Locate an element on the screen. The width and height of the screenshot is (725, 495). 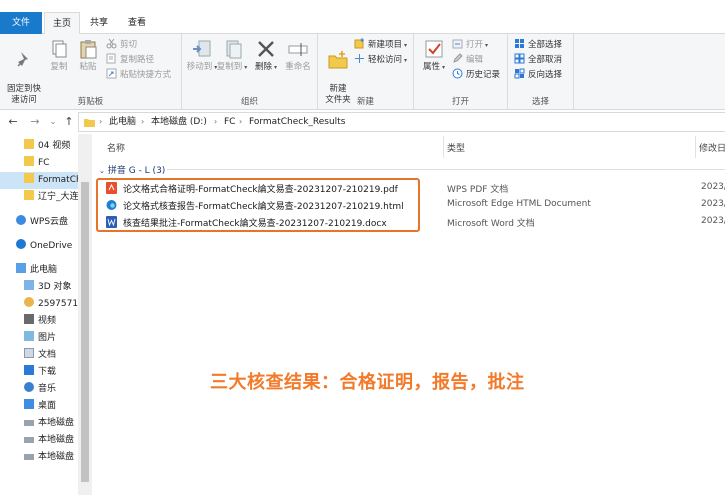
invert-selection-button: 反向选择 is located at coordinates (538, 75).